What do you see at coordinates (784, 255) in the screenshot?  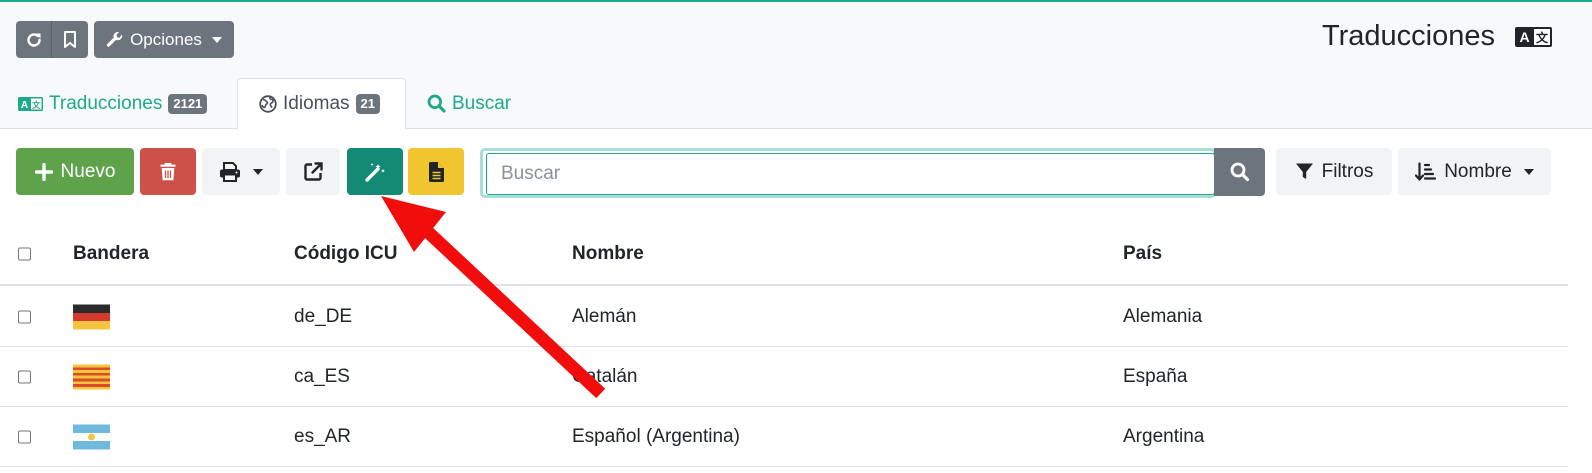 I see `table-header-row: Bandera Código ICU Nombre País` at bounding box center [784, 255].